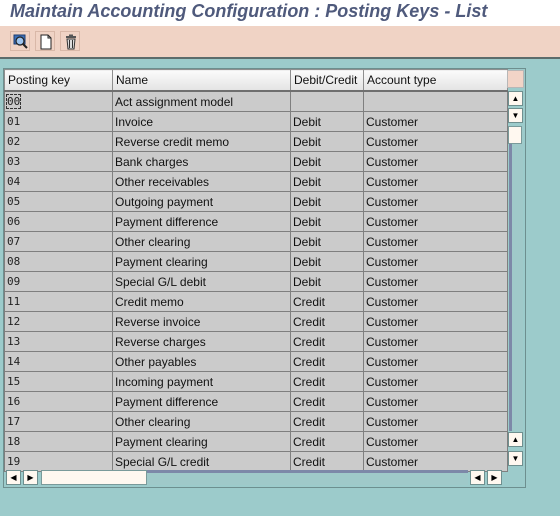 The image size is (560, 516). What do you see at coordinates (201, 281) in the screenshot?
I see `cell-name: Special G/L debit` at bounding box center [201, 281].